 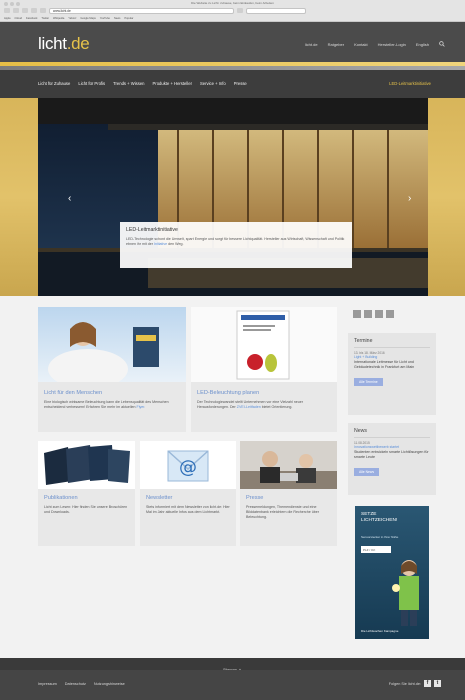 What do you see at coordinates (336, 44) in the screenshot?
I see `util-nav-item: Ratgeber` at bounding box center [336, 44].